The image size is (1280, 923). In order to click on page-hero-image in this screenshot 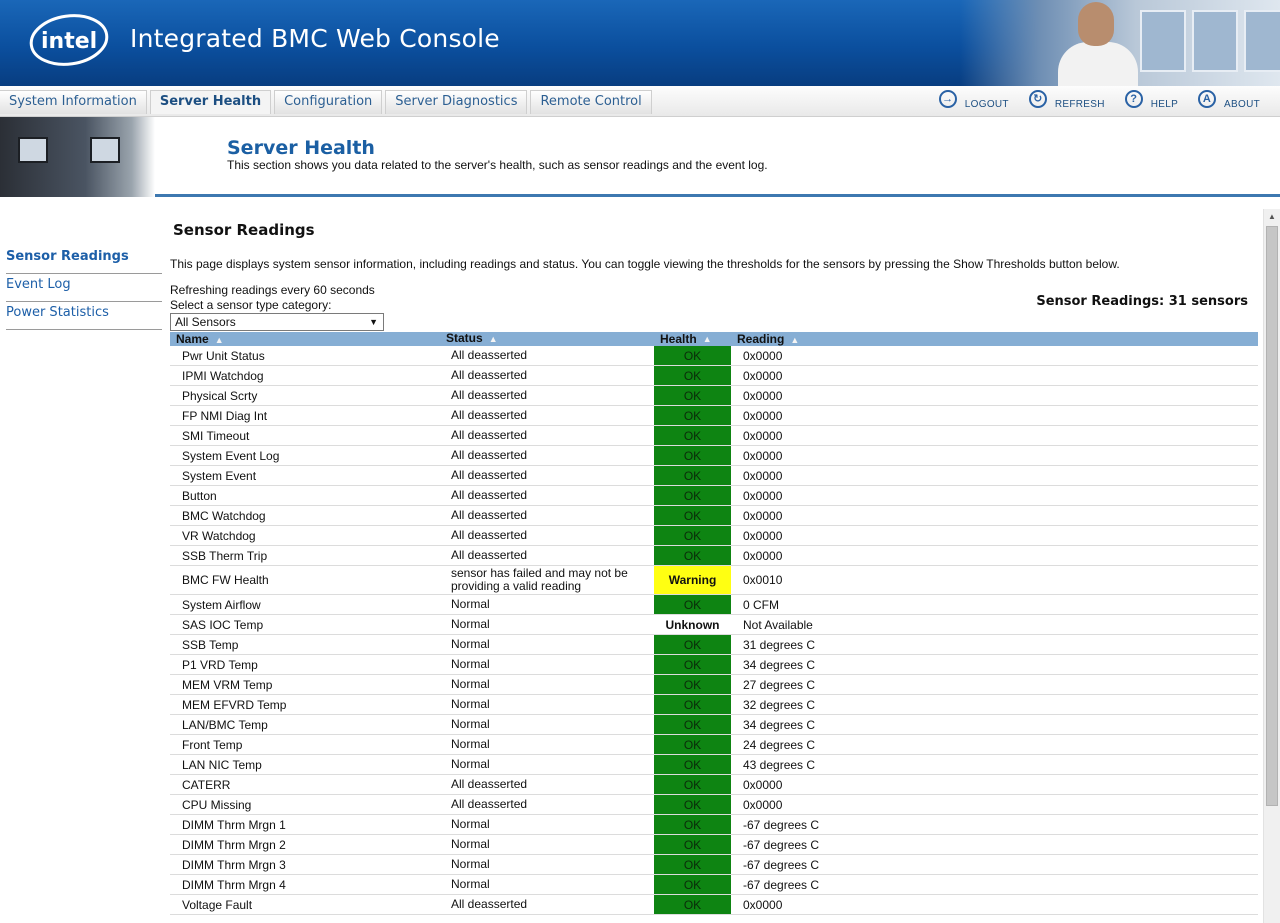, I will do `click(77, 157)`.